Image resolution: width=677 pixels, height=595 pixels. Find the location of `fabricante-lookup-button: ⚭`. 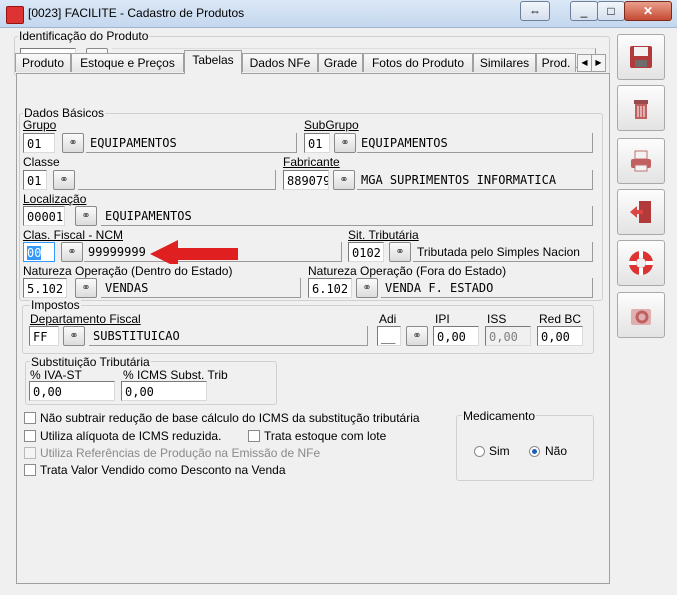

fabricante-lookup-button: ⚭ is located at coordinates (344, 180).